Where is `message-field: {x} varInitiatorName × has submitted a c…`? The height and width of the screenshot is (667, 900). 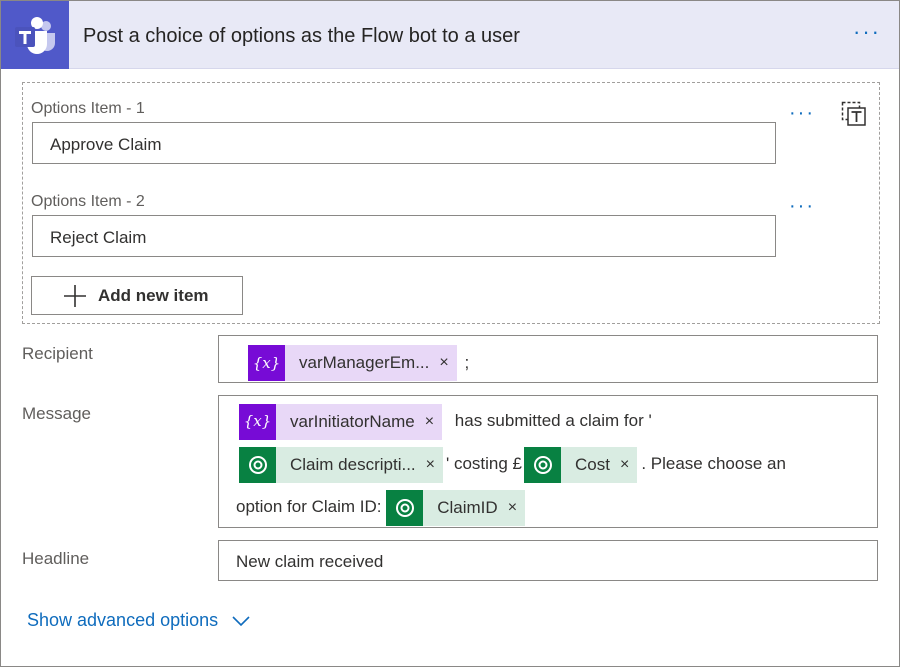 message-field: {x} varInitiatorName × has submitted a c… is located at coordinates (548, 461).